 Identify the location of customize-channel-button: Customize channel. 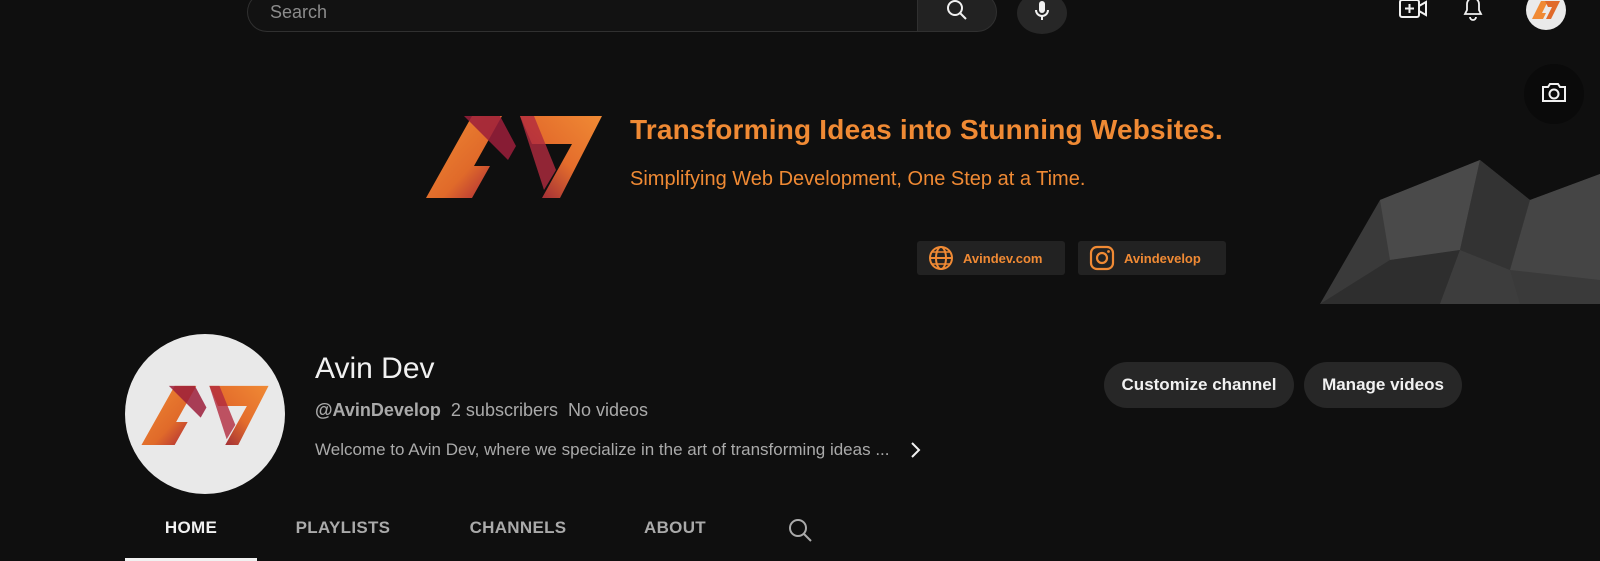
(1199, 385).